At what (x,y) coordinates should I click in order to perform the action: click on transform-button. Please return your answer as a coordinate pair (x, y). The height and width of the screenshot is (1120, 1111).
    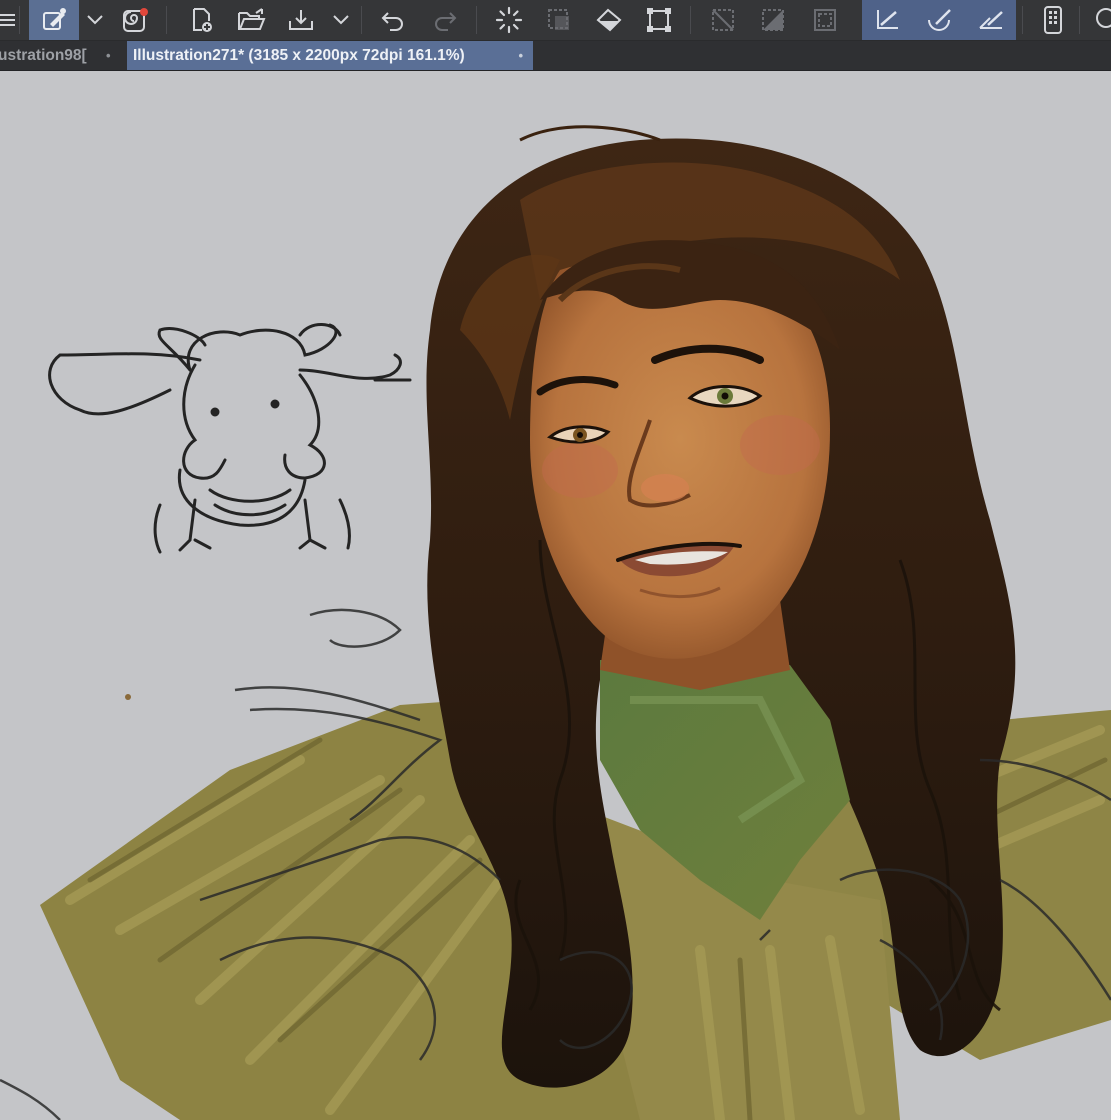
    Looking at the image, I should click on (659, 20).